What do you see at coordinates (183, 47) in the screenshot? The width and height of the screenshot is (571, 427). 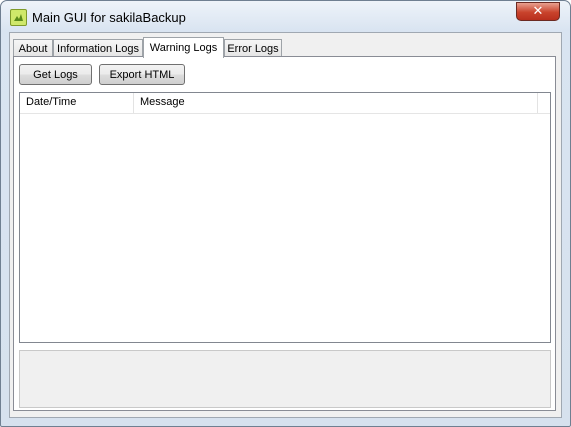 I see `tab-warning-logs: Warning Logs` at bounding box center [183, 47].